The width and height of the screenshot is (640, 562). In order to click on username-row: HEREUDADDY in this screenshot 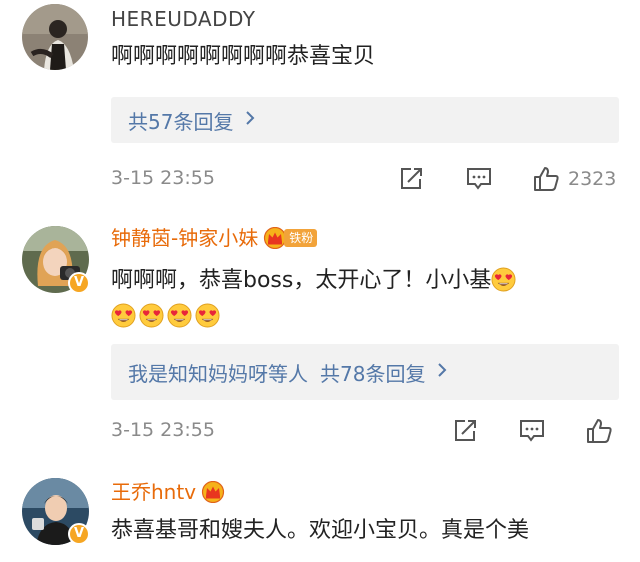, I will do `click(183, 19)`.